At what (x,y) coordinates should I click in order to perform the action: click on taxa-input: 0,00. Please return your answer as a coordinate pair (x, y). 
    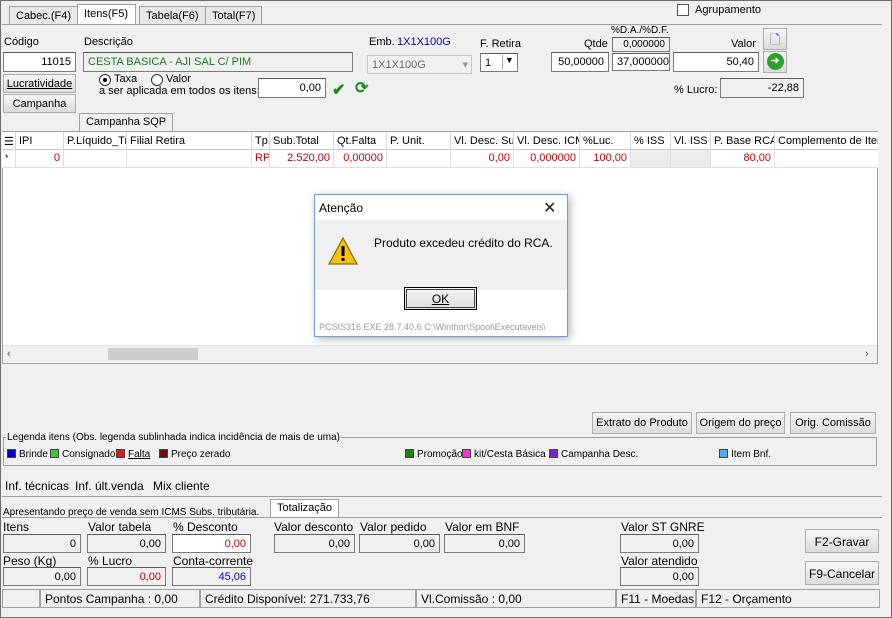
    Looking at the image, I should click on (292, 88).